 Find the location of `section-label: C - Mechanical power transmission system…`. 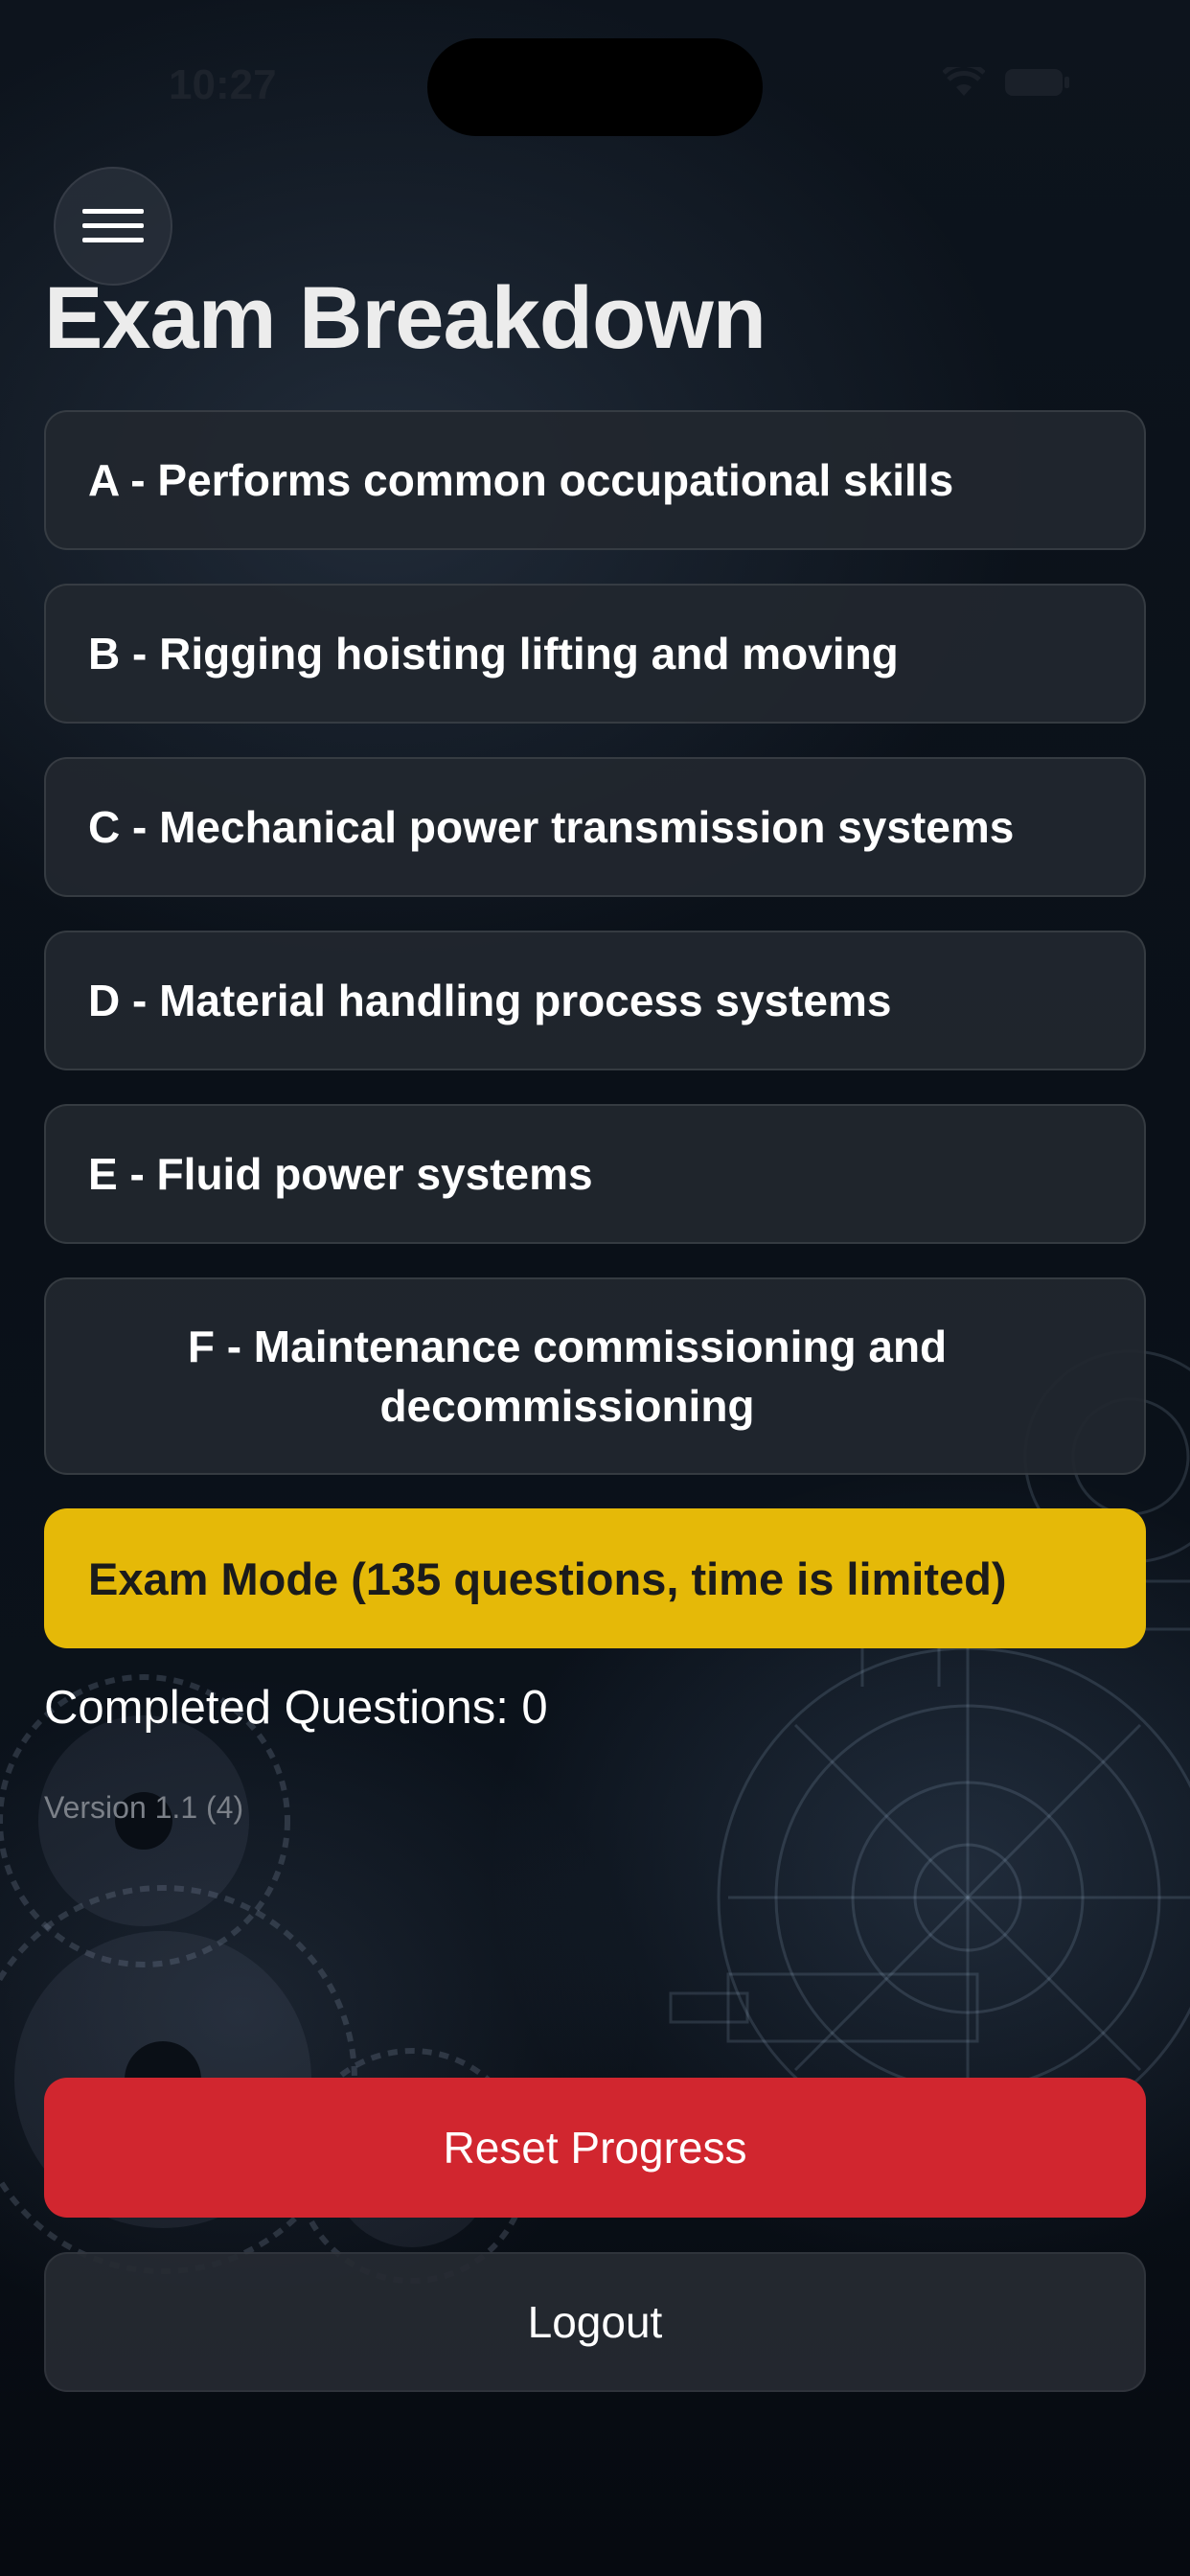

section-label: C - Mechanical power transmission system… is located at coordinates (552, 827).